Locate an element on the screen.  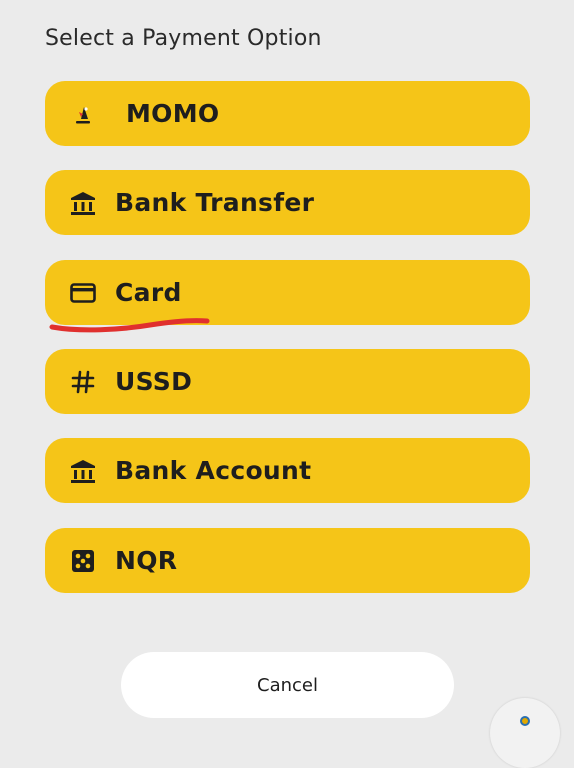
assistant-icon is located at coordinates (525, 721).